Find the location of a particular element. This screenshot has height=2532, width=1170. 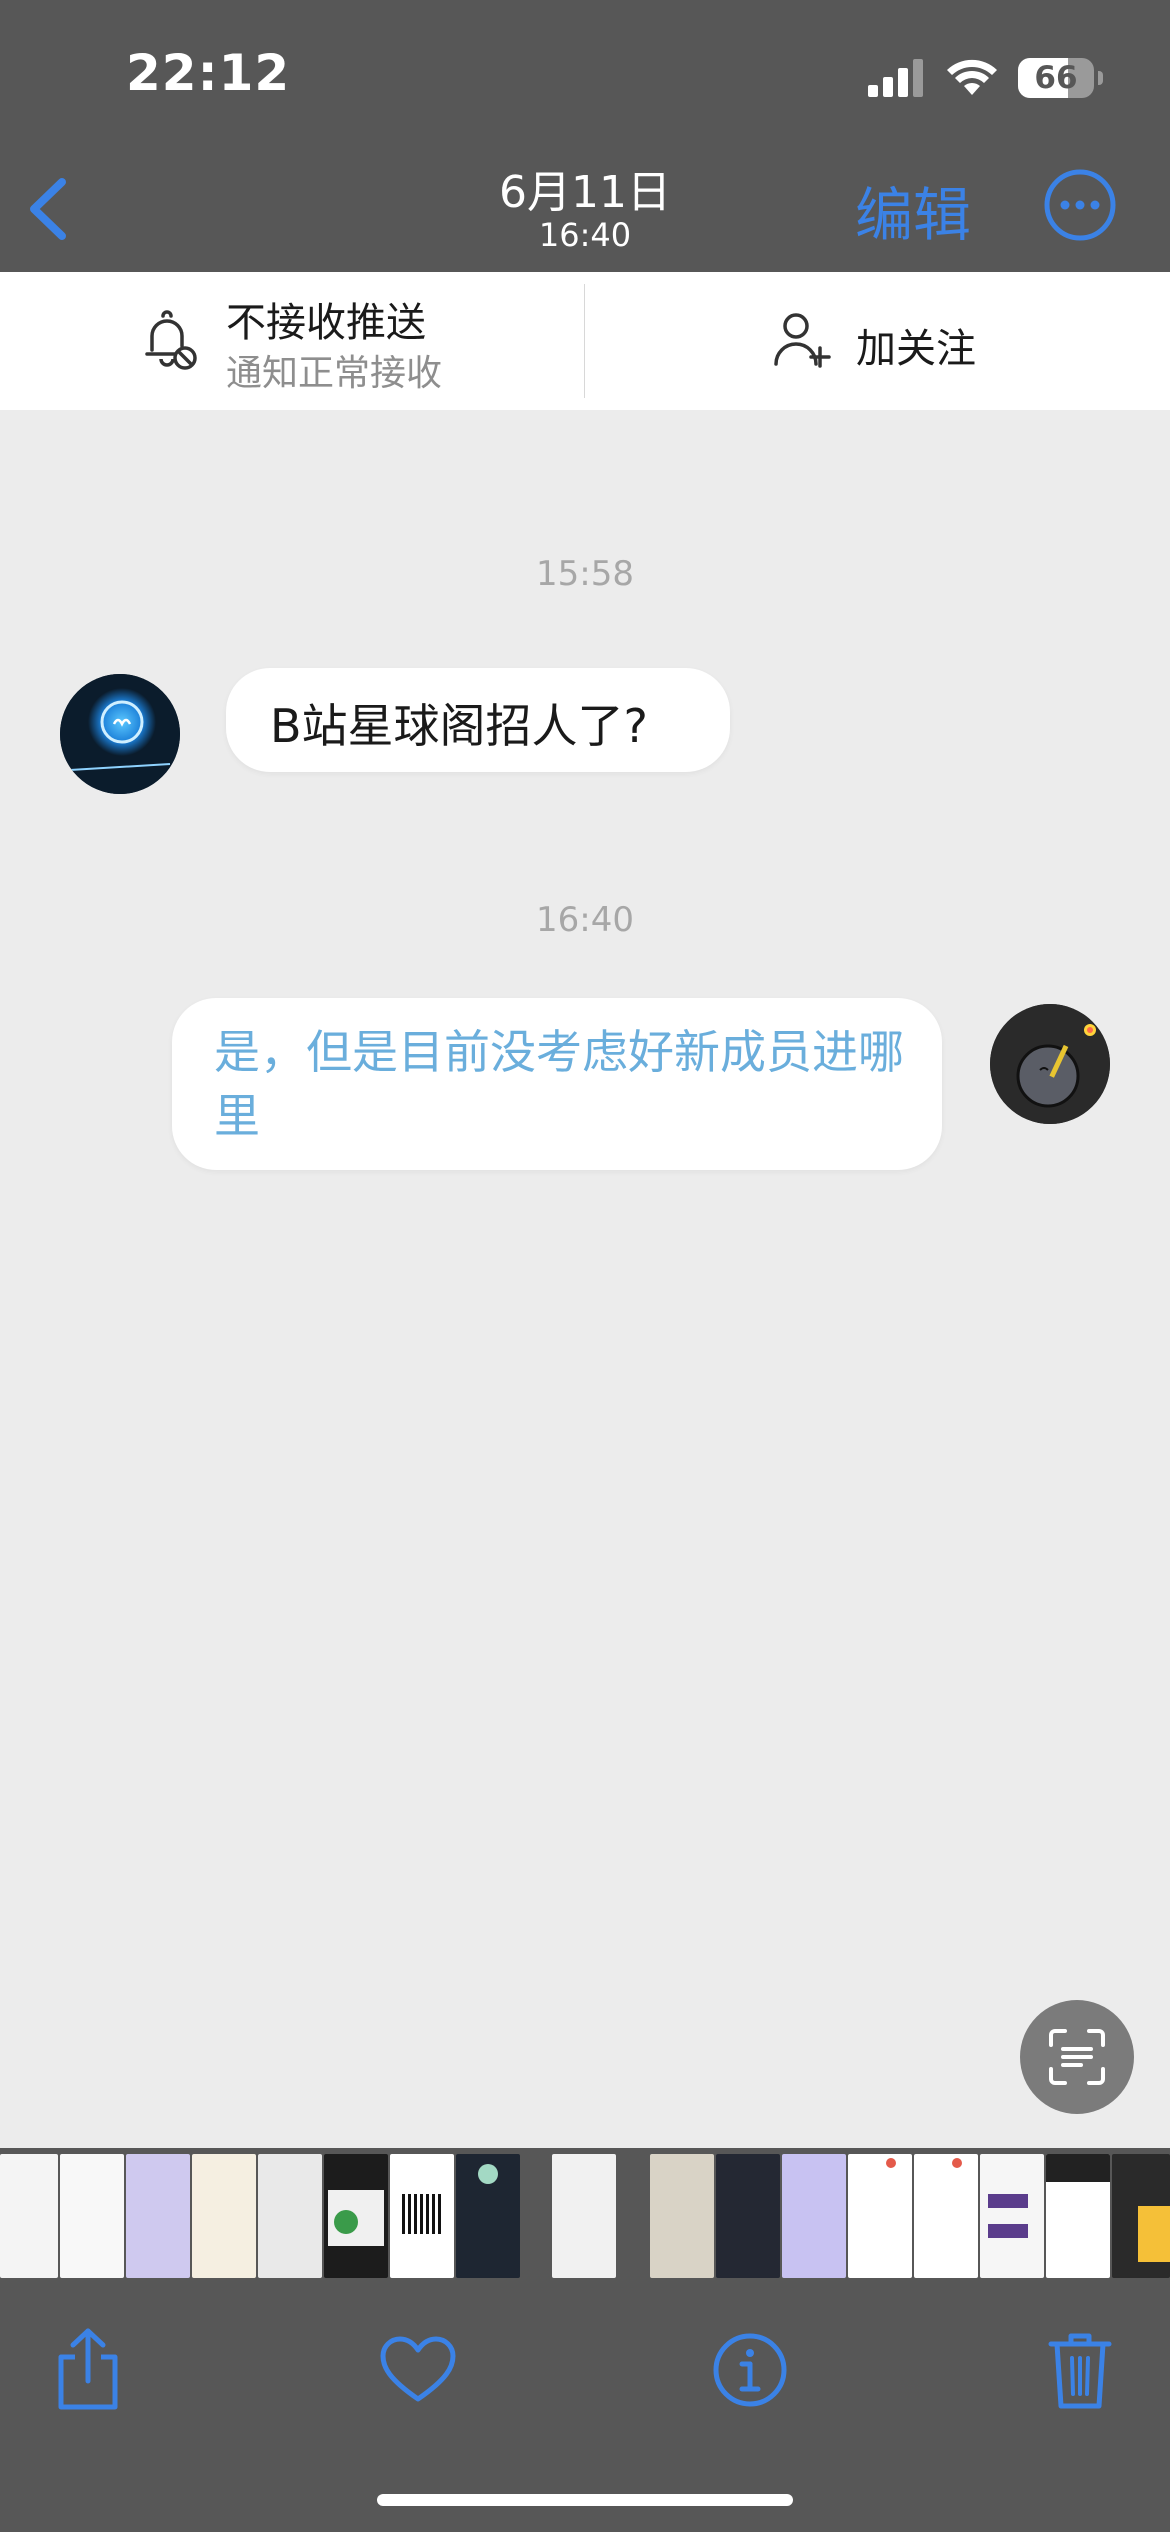

thumbnail-strip is located at coordinates (585, 2214).